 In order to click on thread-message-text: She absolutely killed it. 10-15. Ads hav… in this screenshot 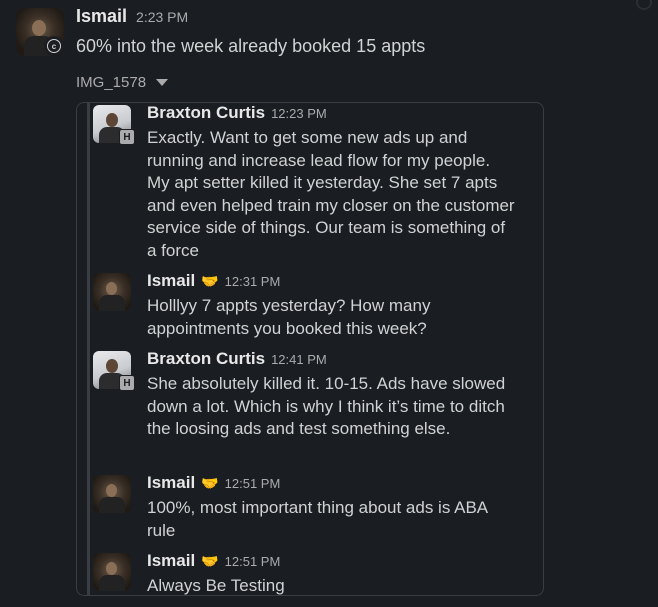, I will do `click(326, 406)`.